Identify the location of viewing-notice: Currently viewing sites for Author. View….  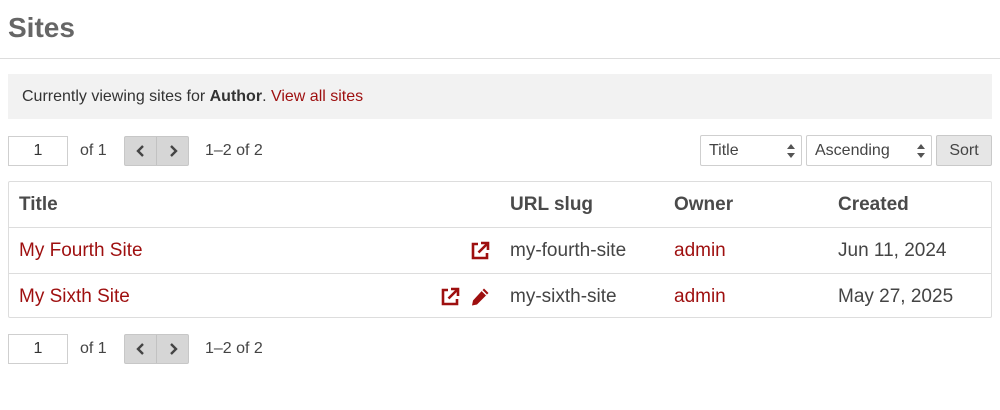
(500, 96).